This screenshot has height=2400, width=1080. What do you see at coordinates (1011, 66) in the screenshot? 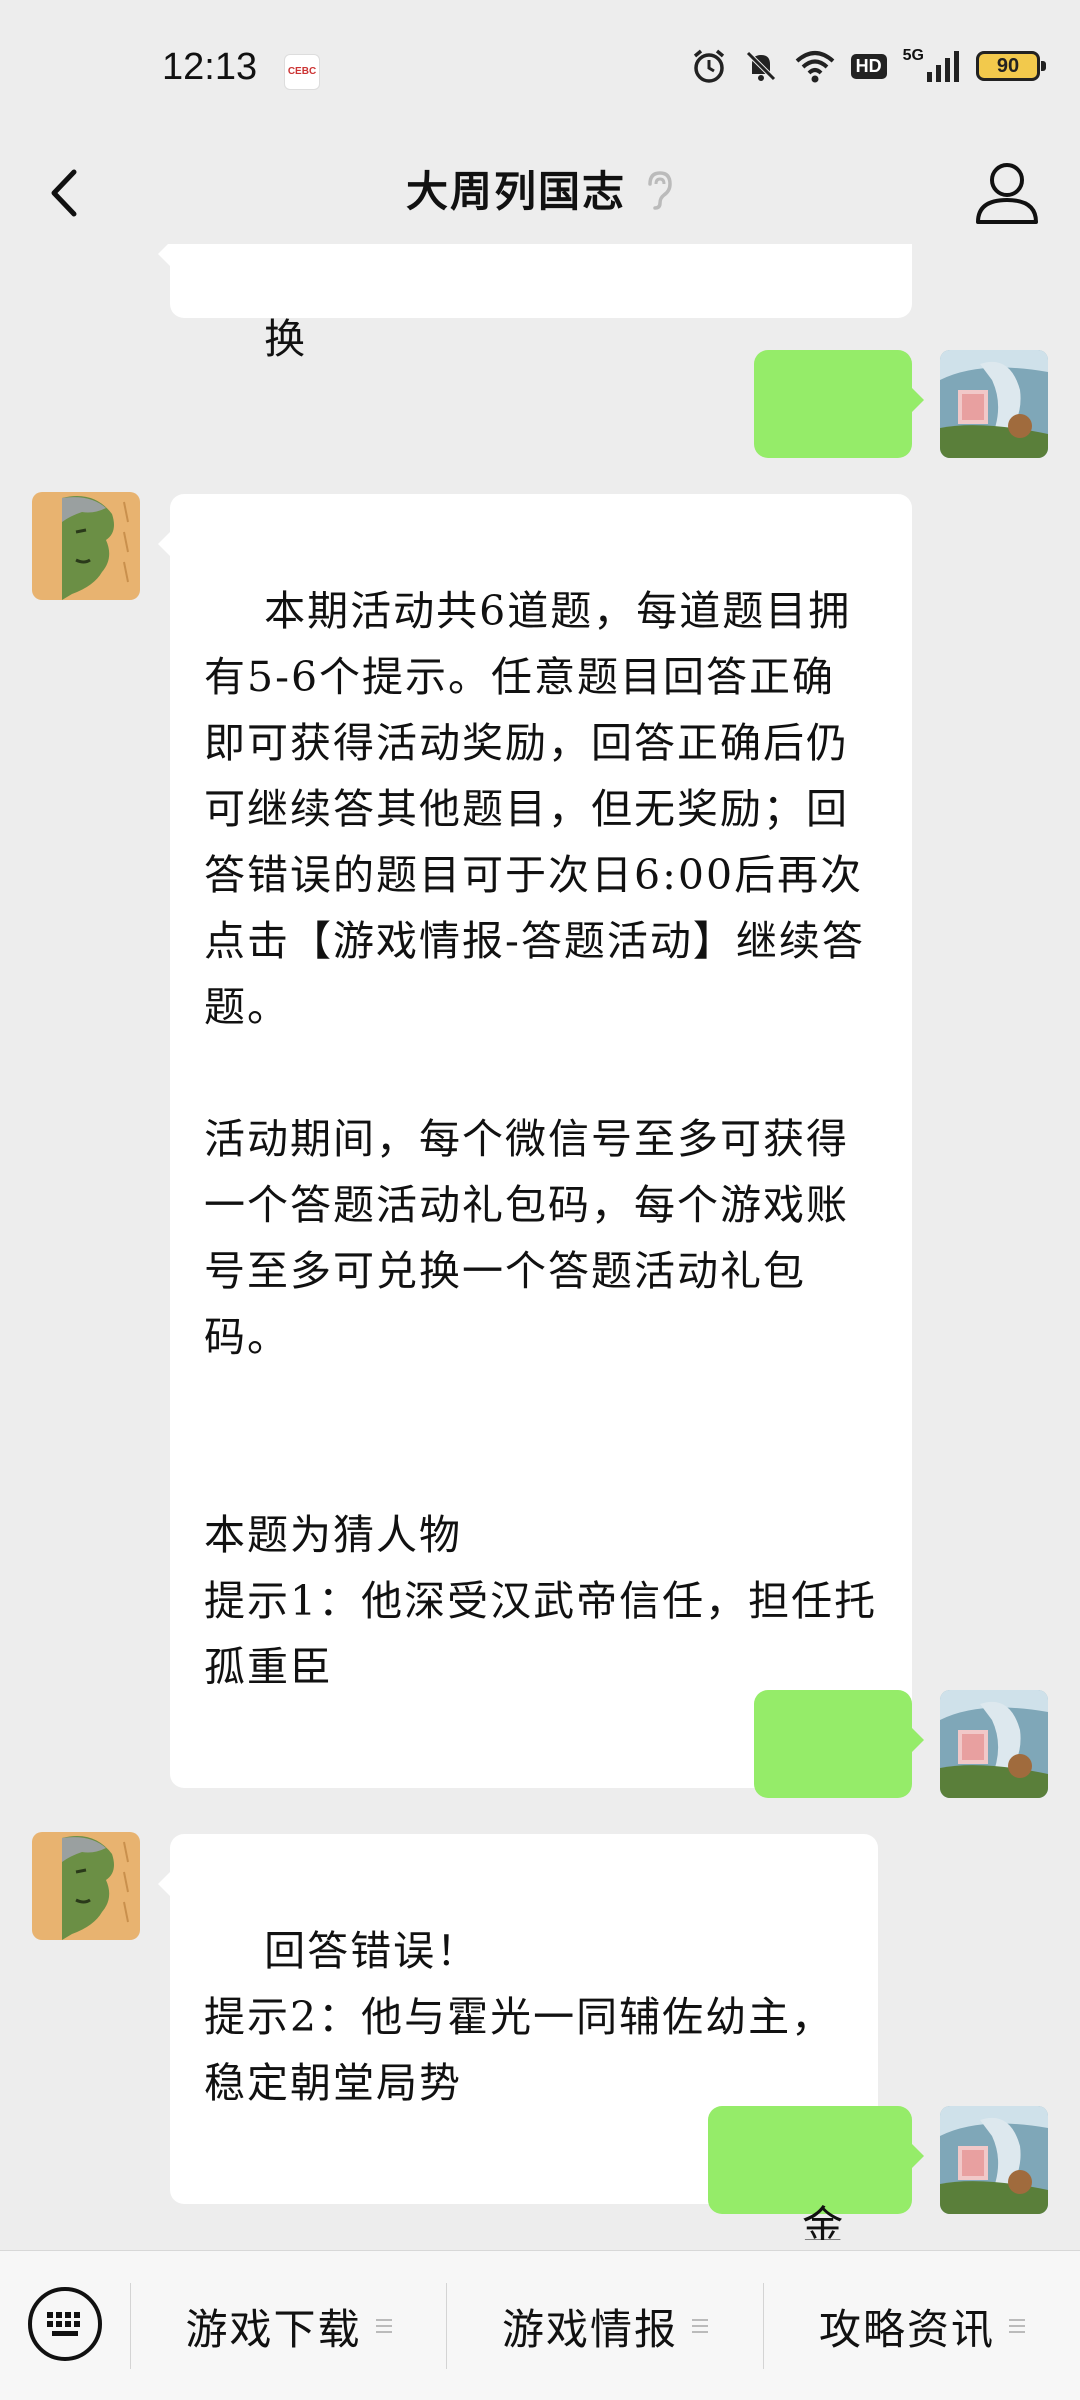
I see `battery-indicator: 90` at bounding box center [1011, 66].